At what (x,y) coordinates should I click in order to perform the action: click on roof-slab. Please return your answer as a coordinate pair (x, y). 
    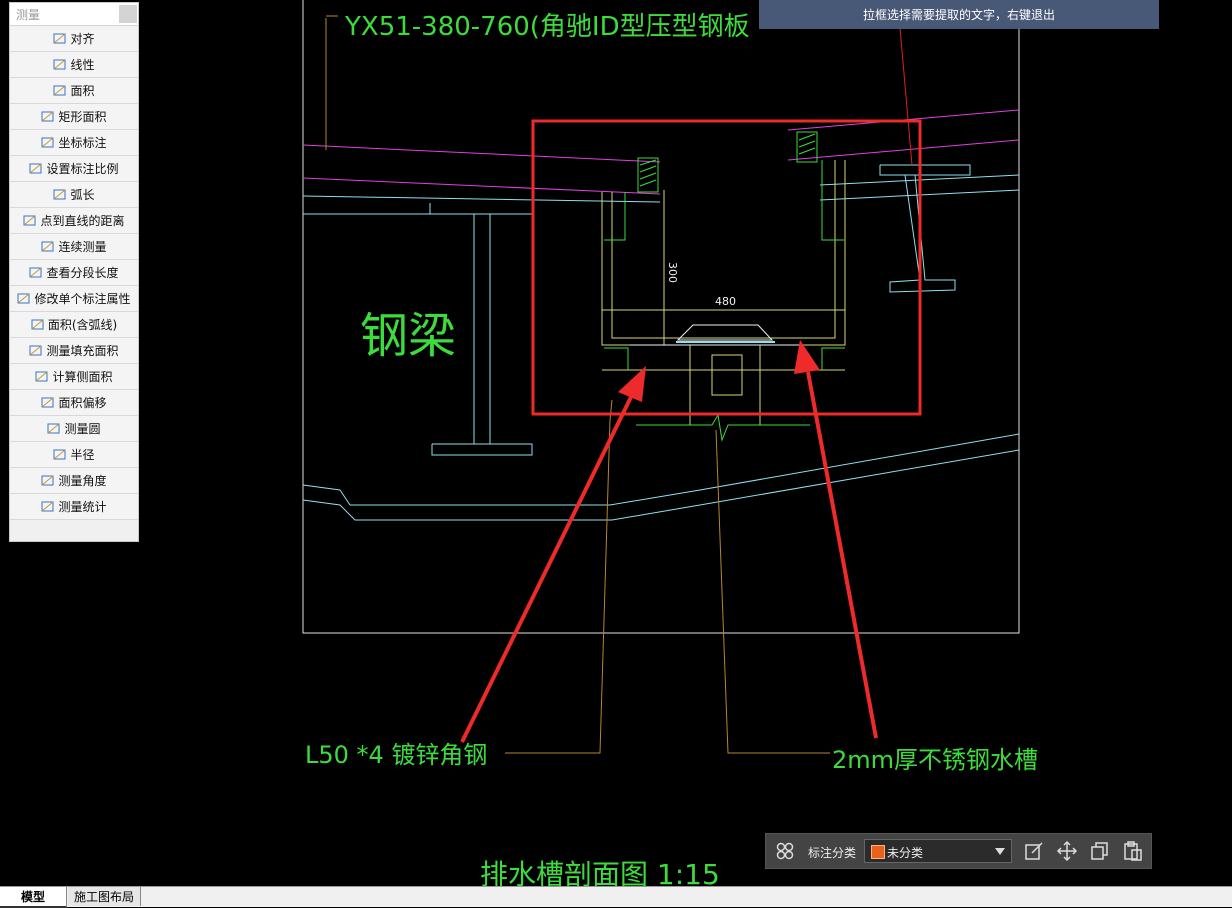
    Looking at the image, I should click on (661, 152).